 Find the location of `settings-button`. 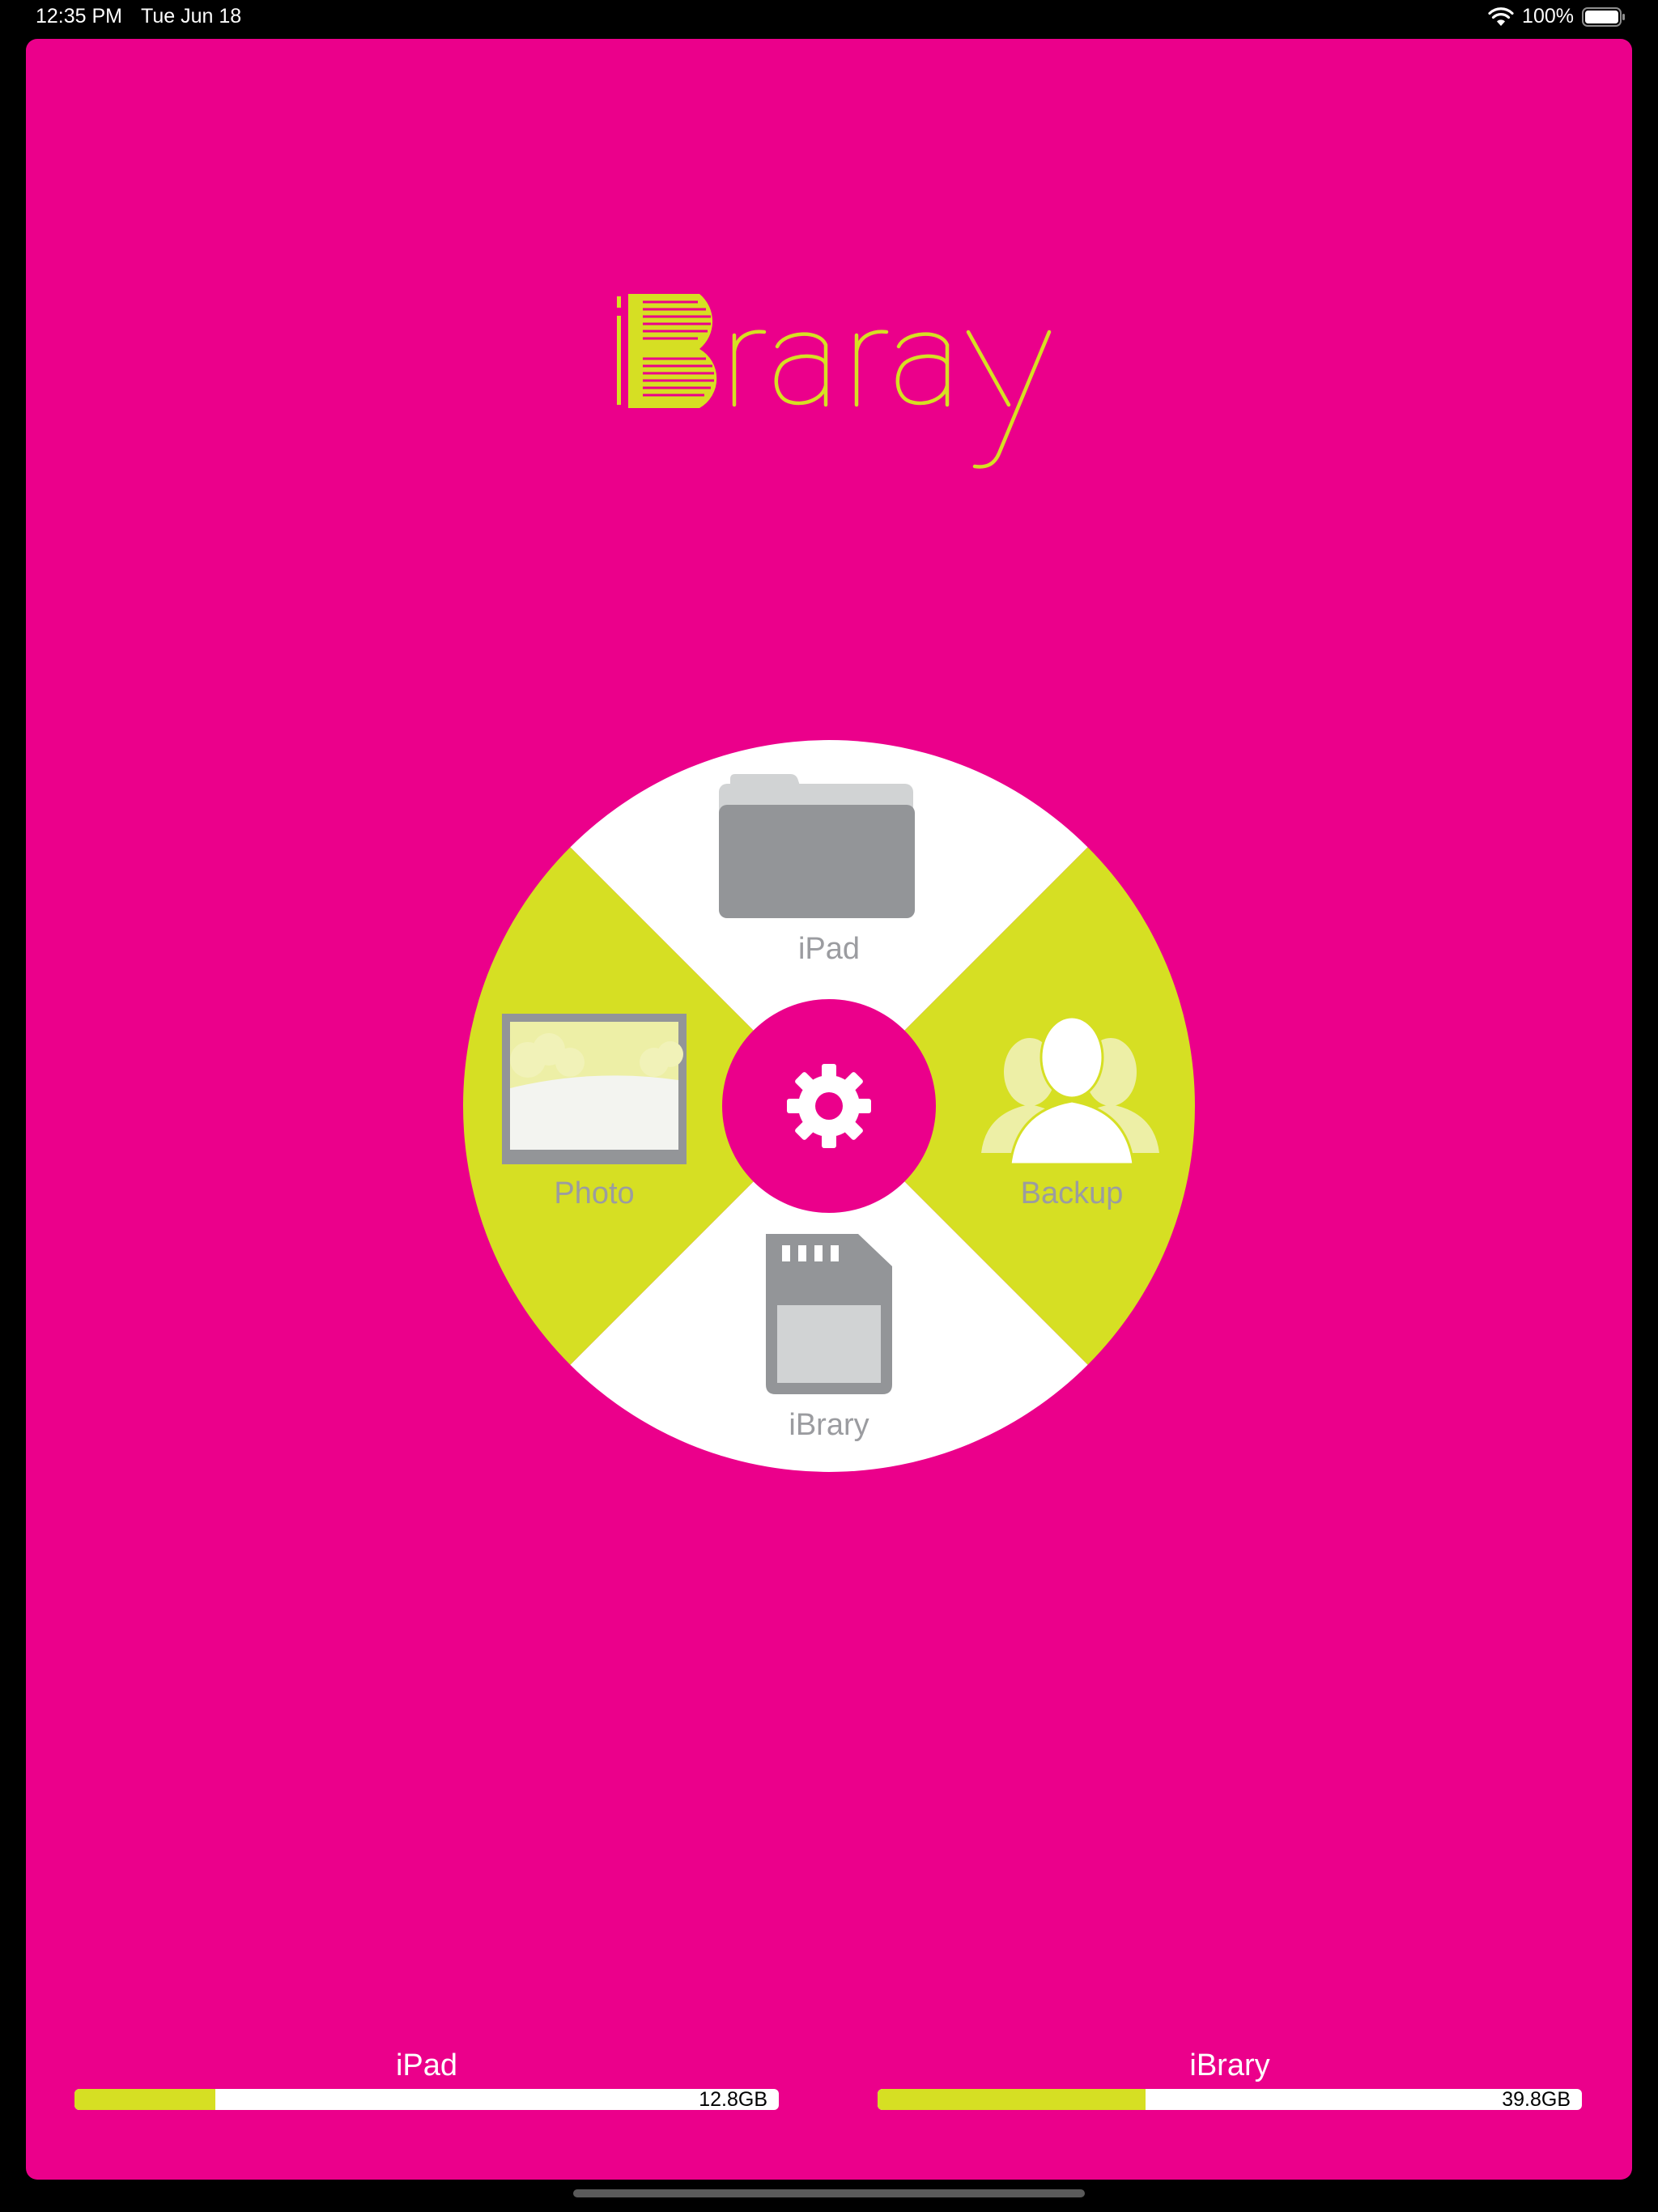

settings-button is located at coordinates (829, 1106).